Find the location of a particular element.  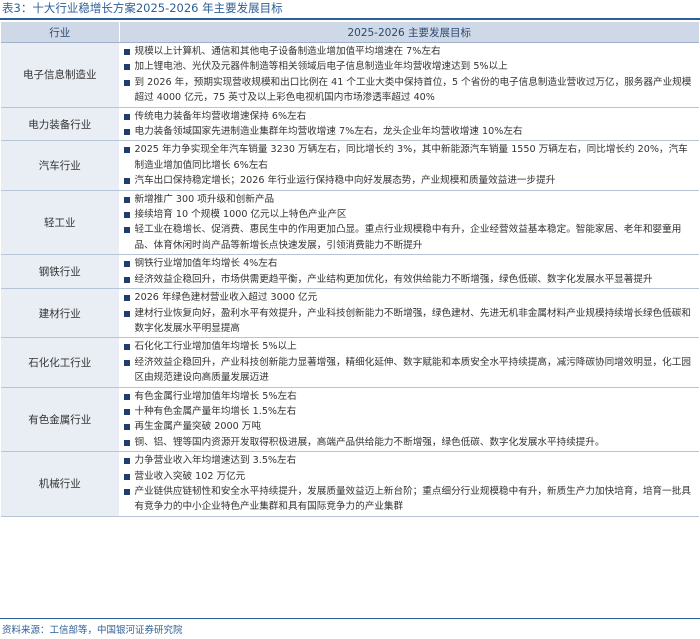

table-header-row: 行业 2025-2026 主要发展目标 is located at coordinates (350, 32).